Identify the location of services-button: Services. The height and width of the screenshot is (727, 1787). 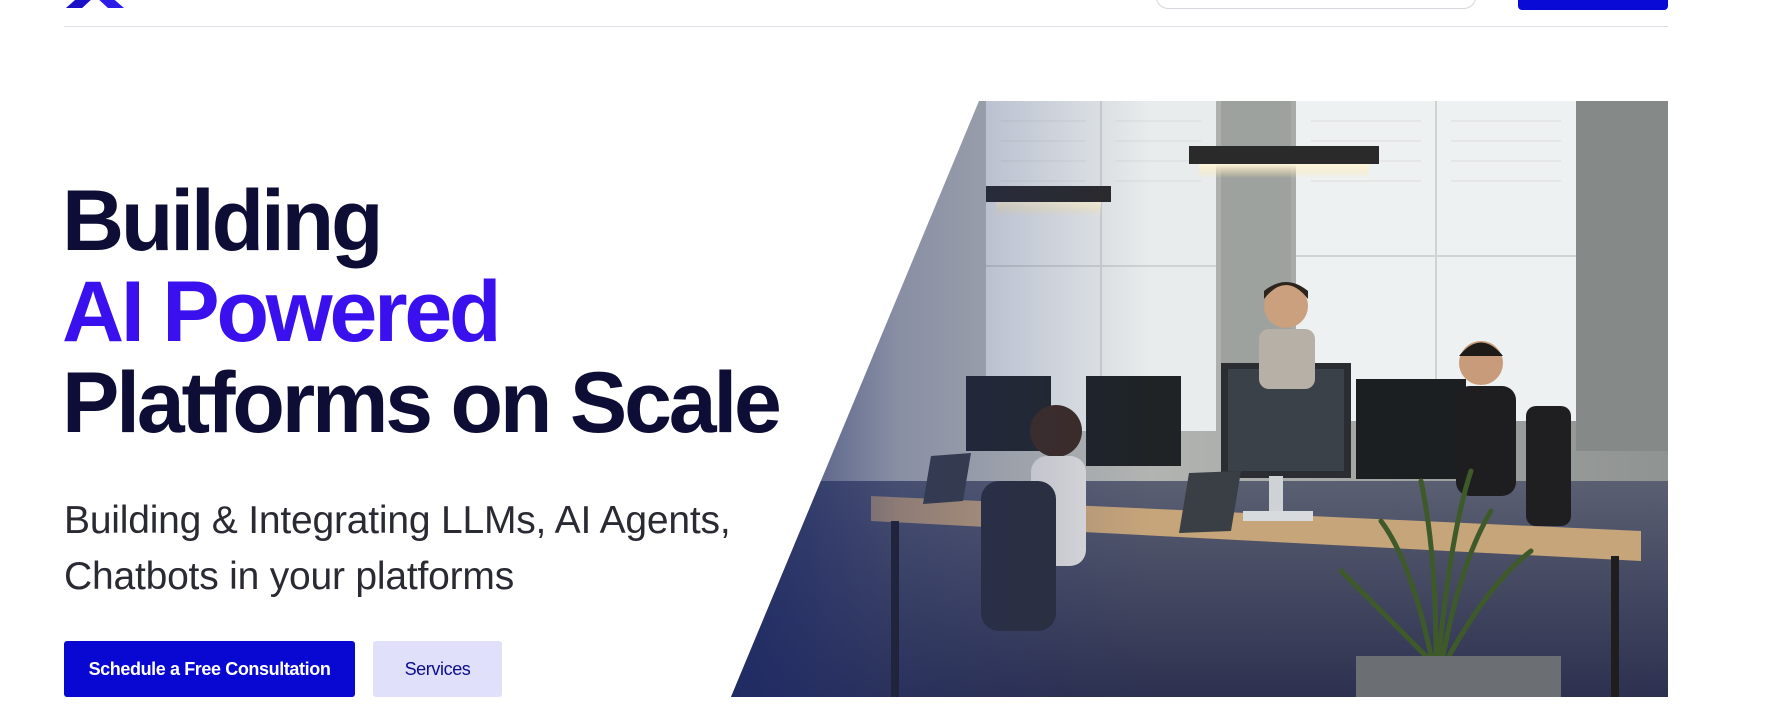
(437, 669).